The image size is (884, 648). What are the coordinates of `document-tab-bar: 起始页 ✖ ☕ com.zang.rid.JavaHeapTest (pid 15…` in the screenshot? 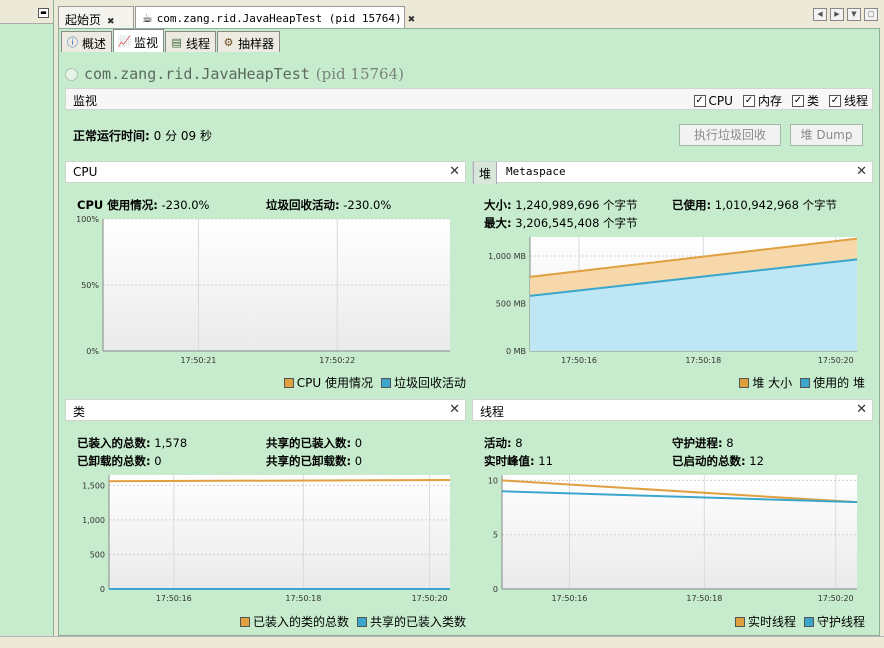 It's located at (468, 17).